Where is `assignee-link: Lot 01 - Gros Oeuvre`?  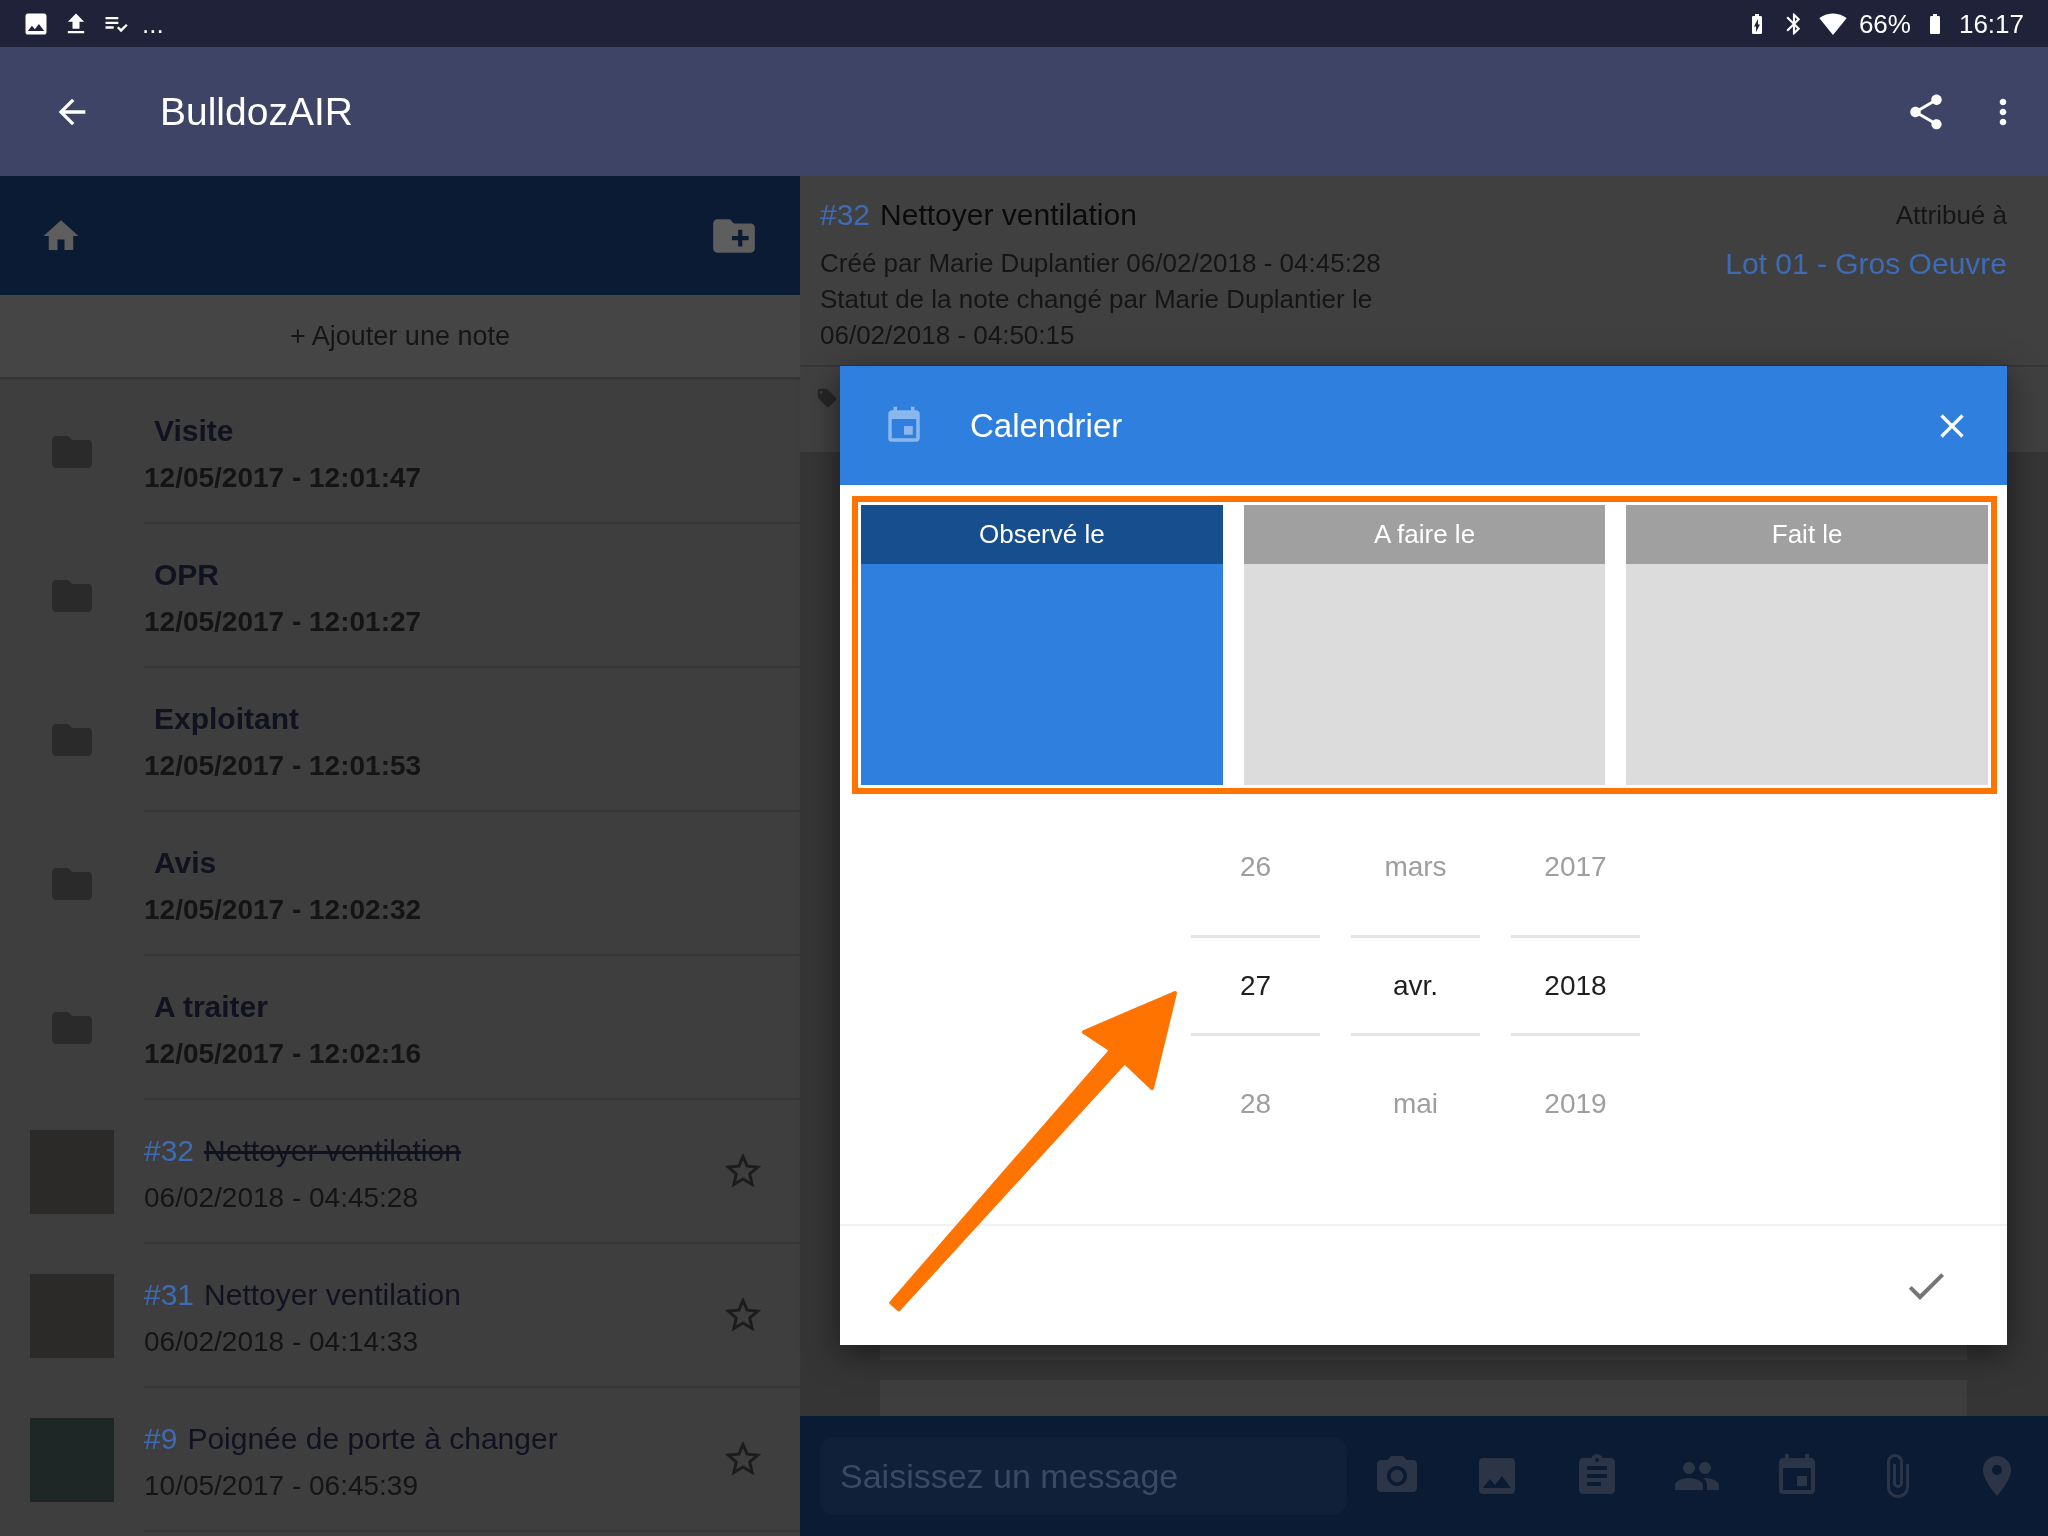
assignee-link: Lot 01 - Gros Oeuvre is located at coordinates (1866, 264).